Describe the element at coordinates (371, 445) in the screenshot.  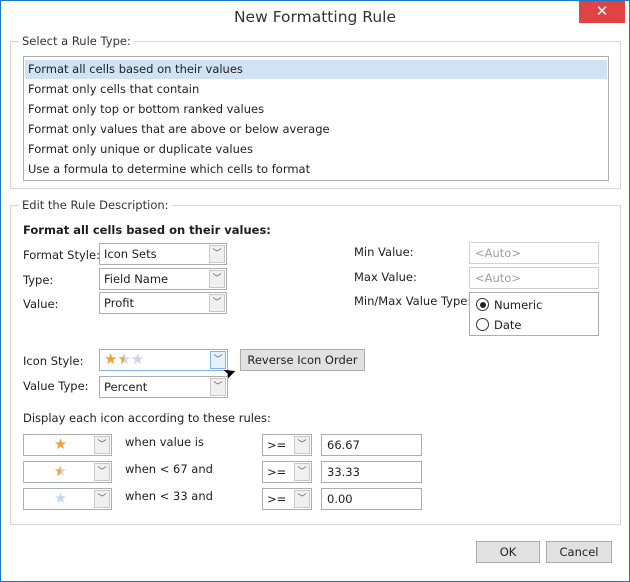
I see `rule-value-input: 66.67` at that location.